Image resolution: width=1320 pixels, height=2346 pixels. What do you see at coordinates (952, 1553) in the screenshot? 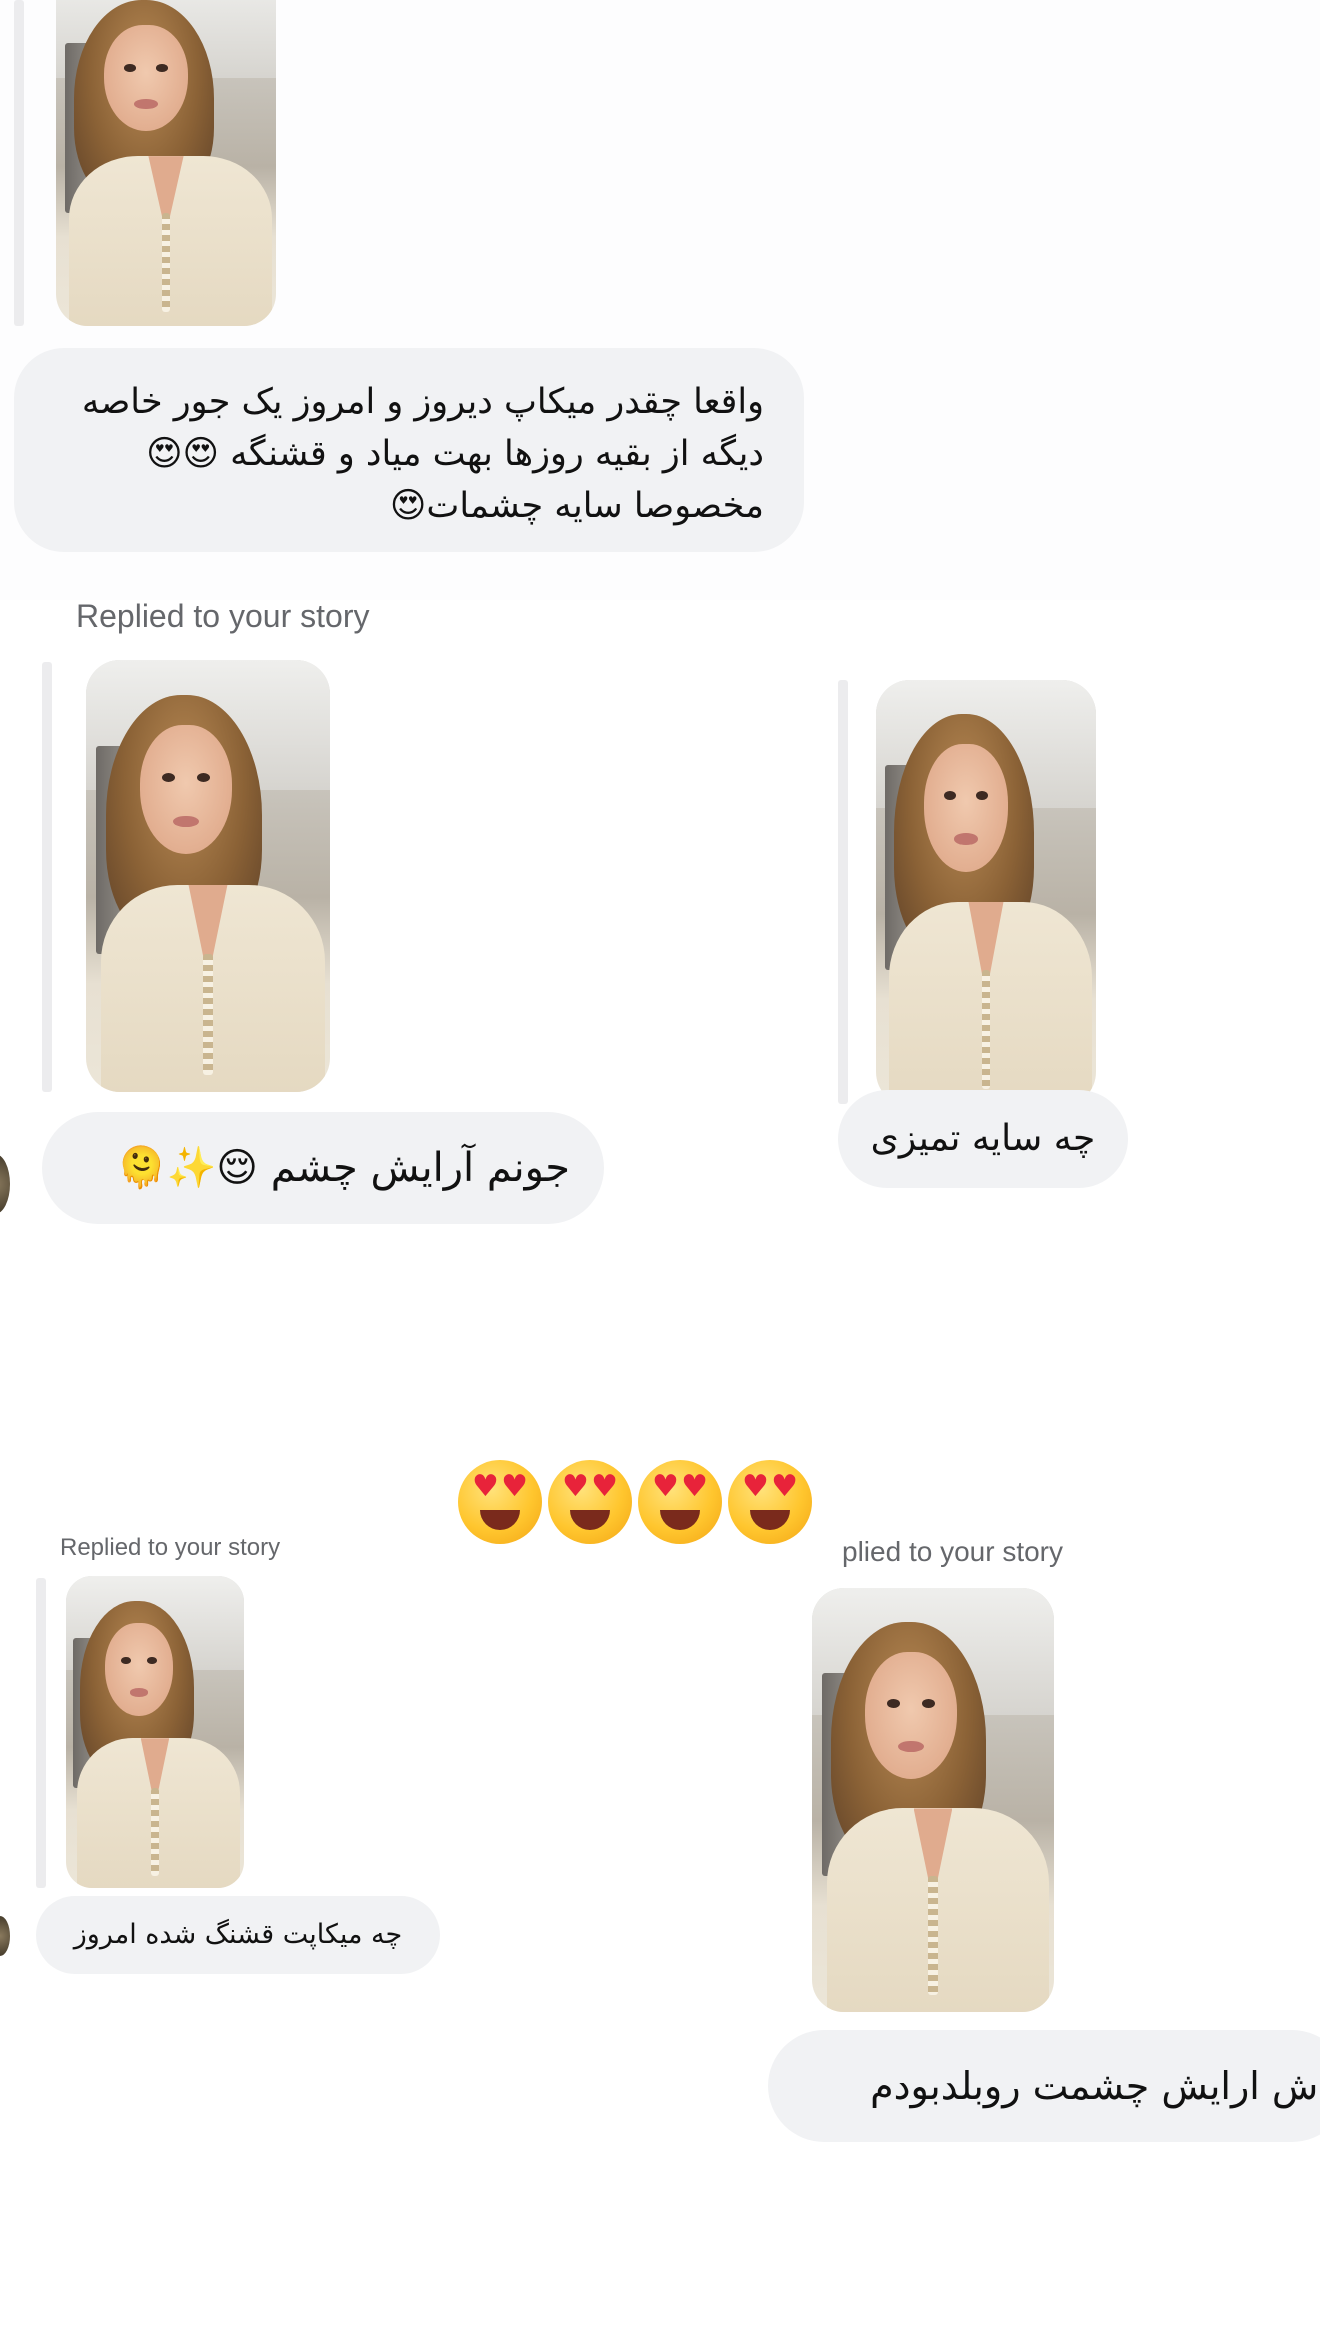
I see `replied-to-story-label: plied to your story` at bounding box center [952, 1553].